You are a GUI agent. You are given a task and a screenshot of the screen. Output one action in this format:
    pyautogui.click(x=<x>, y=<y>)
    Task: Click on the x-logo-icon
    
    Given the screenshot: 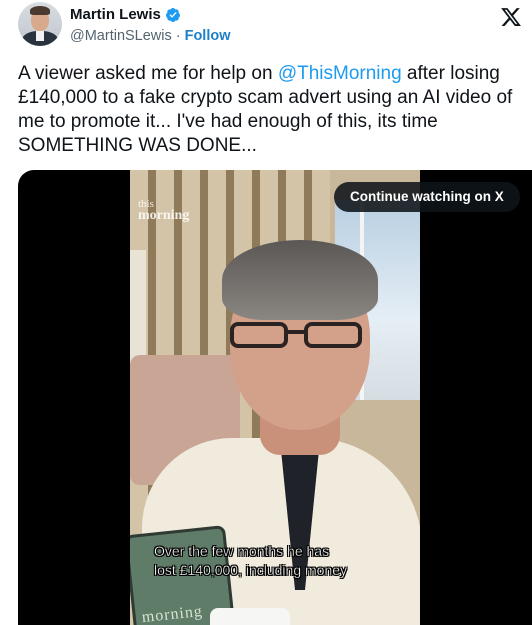 What is the action you would take?
    pyautogui.click(x=511, y=17)
    